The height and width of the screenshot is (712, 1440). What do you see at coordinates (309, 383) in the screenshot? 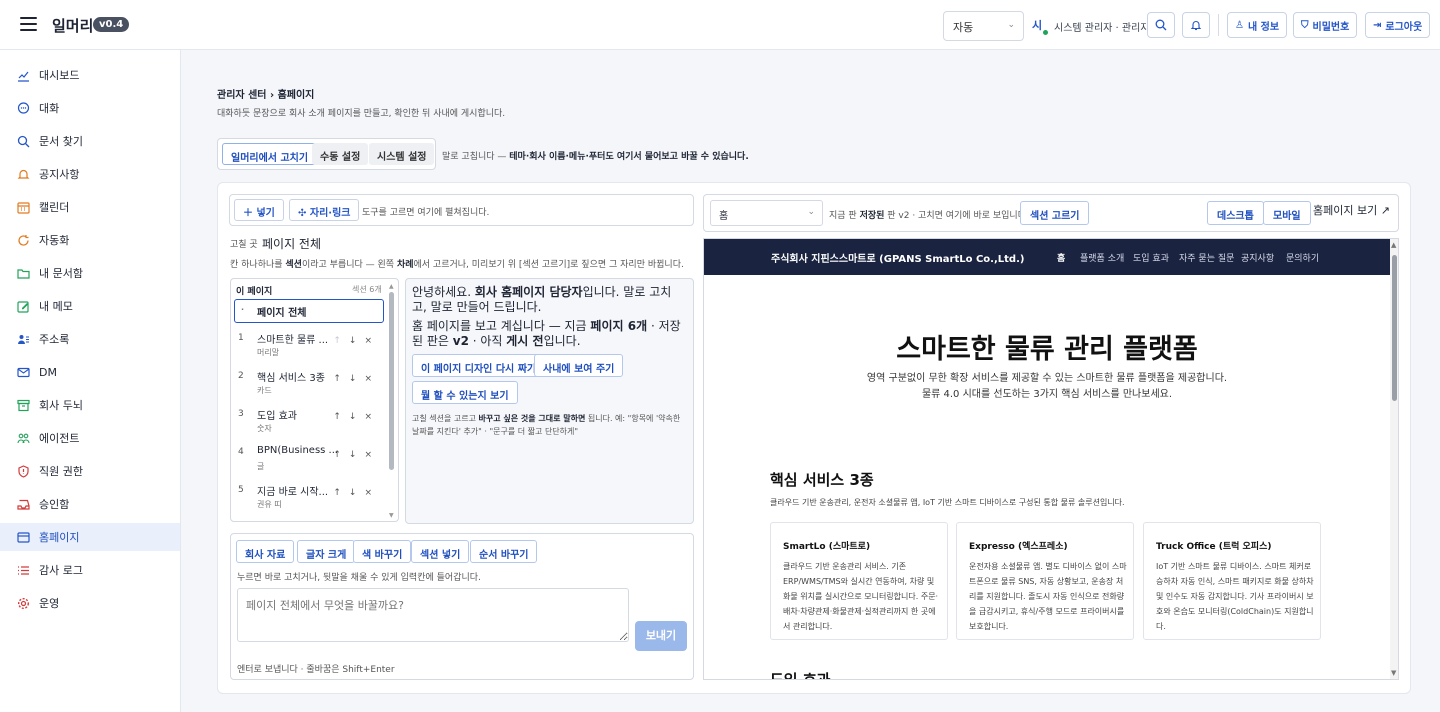
I see `section-item: 2 핵심 서비스 3종 카드 ↑↓×` at bounding box center [309, 383].